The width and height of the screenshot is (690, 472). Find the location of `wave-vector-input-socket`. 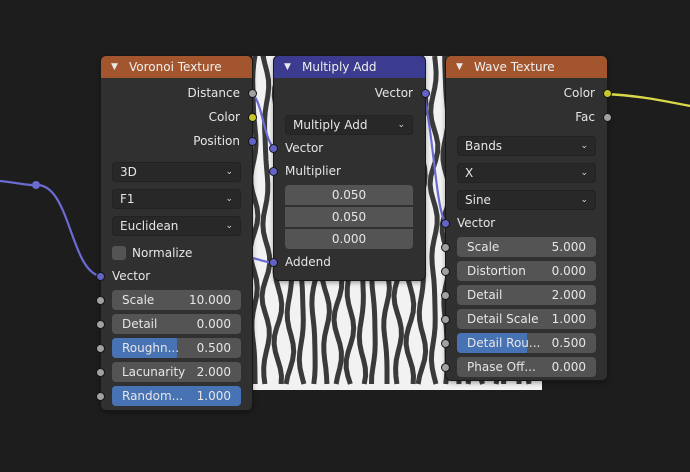

wave-vector-input-socket is located at coordinates (445, 223).